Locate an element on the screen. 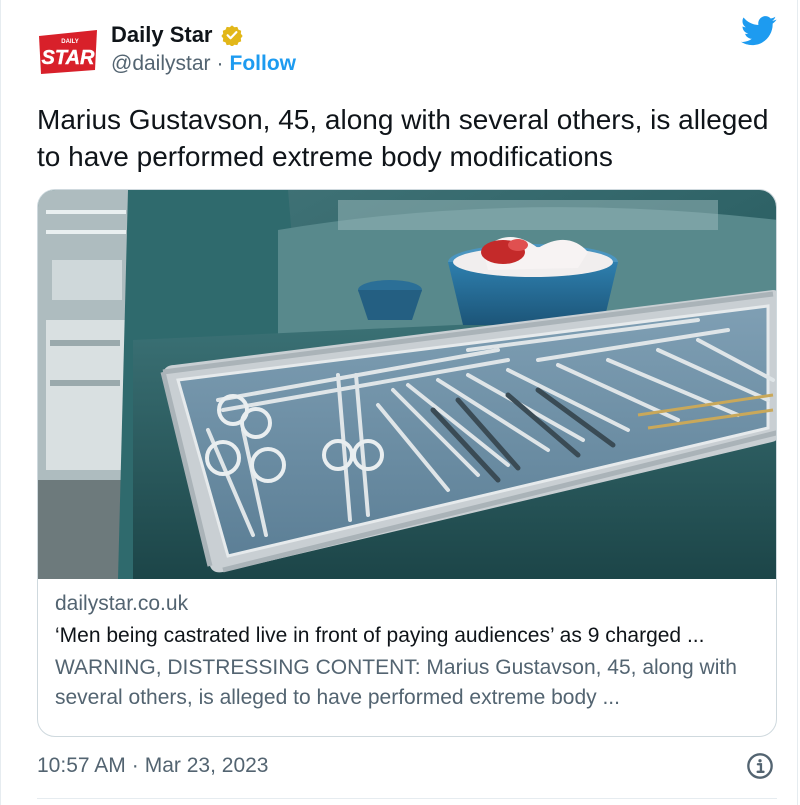 The width and height of the screenshot is (800, 805). avatar: DAILY STAR is located at coordinates (68, 52).